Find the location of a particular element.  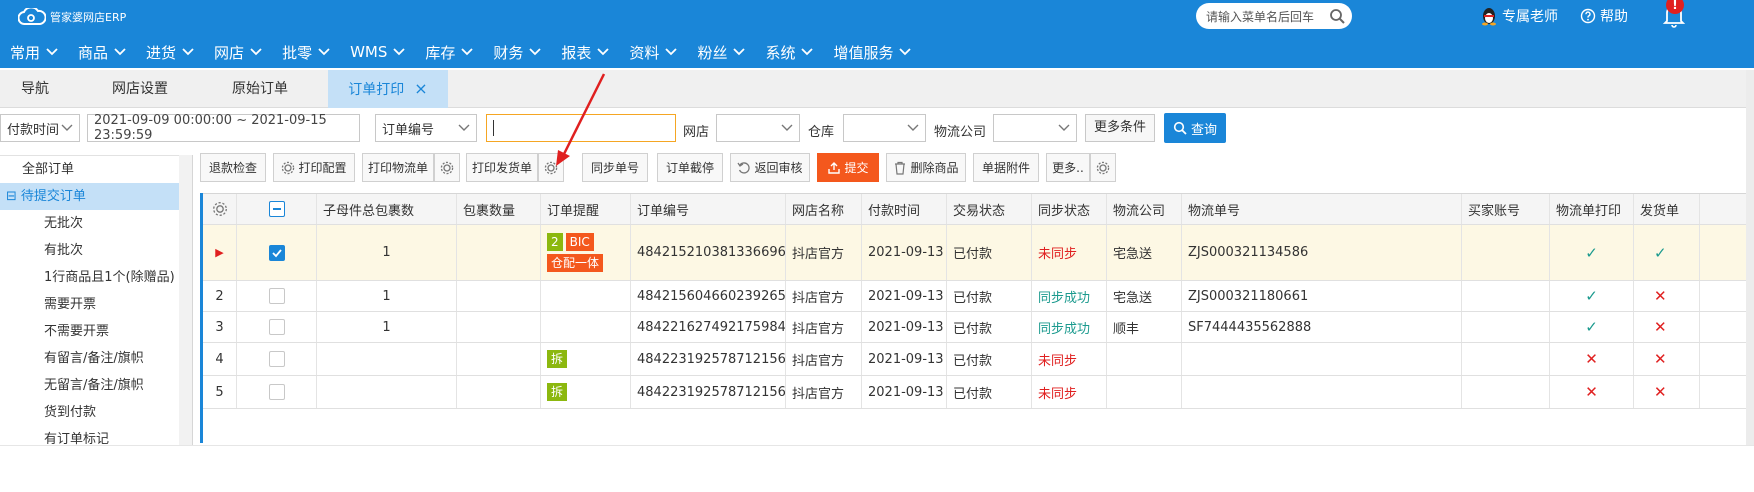

cloud-logo-icon is located at coordinates (32, 16).